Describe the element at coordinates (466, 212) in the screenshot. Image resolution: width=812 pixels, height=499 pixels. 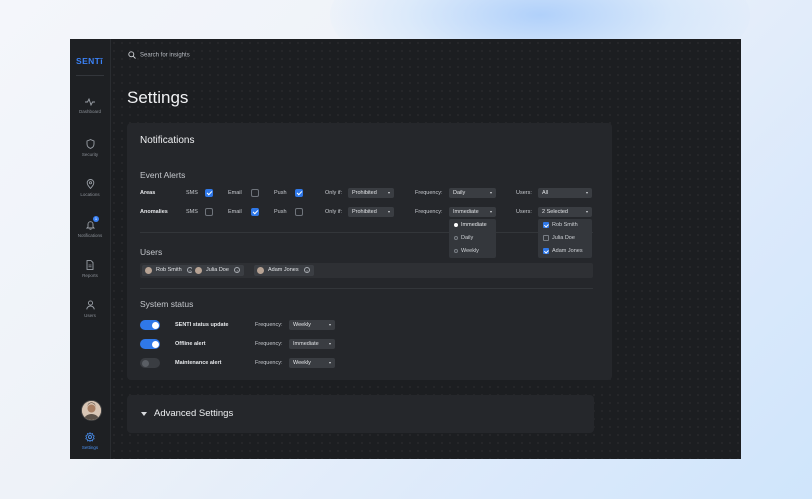
I see `dropdown-value: Immediate` at that location.